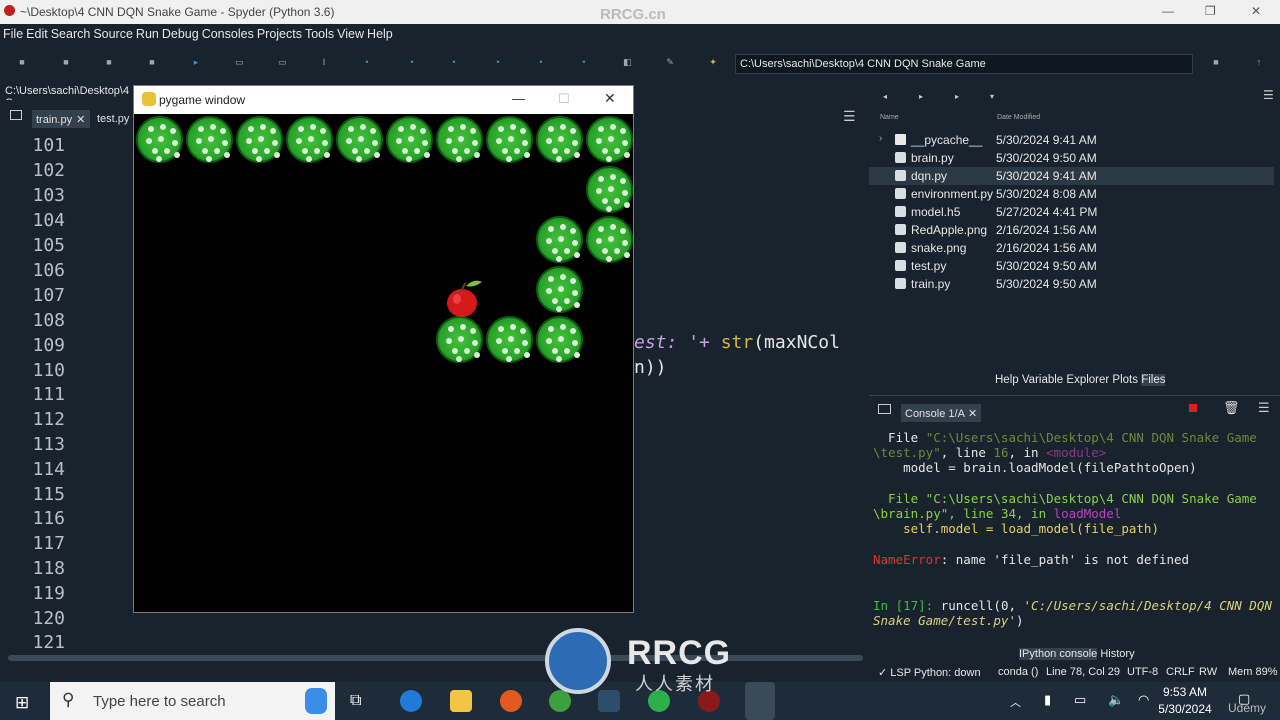 This screenshot has height=720, width=1280. What do you see at coordinates (584, 62) in the screenshot?
I see `stop-debug-icon: •` at bounding box center [584, 62].